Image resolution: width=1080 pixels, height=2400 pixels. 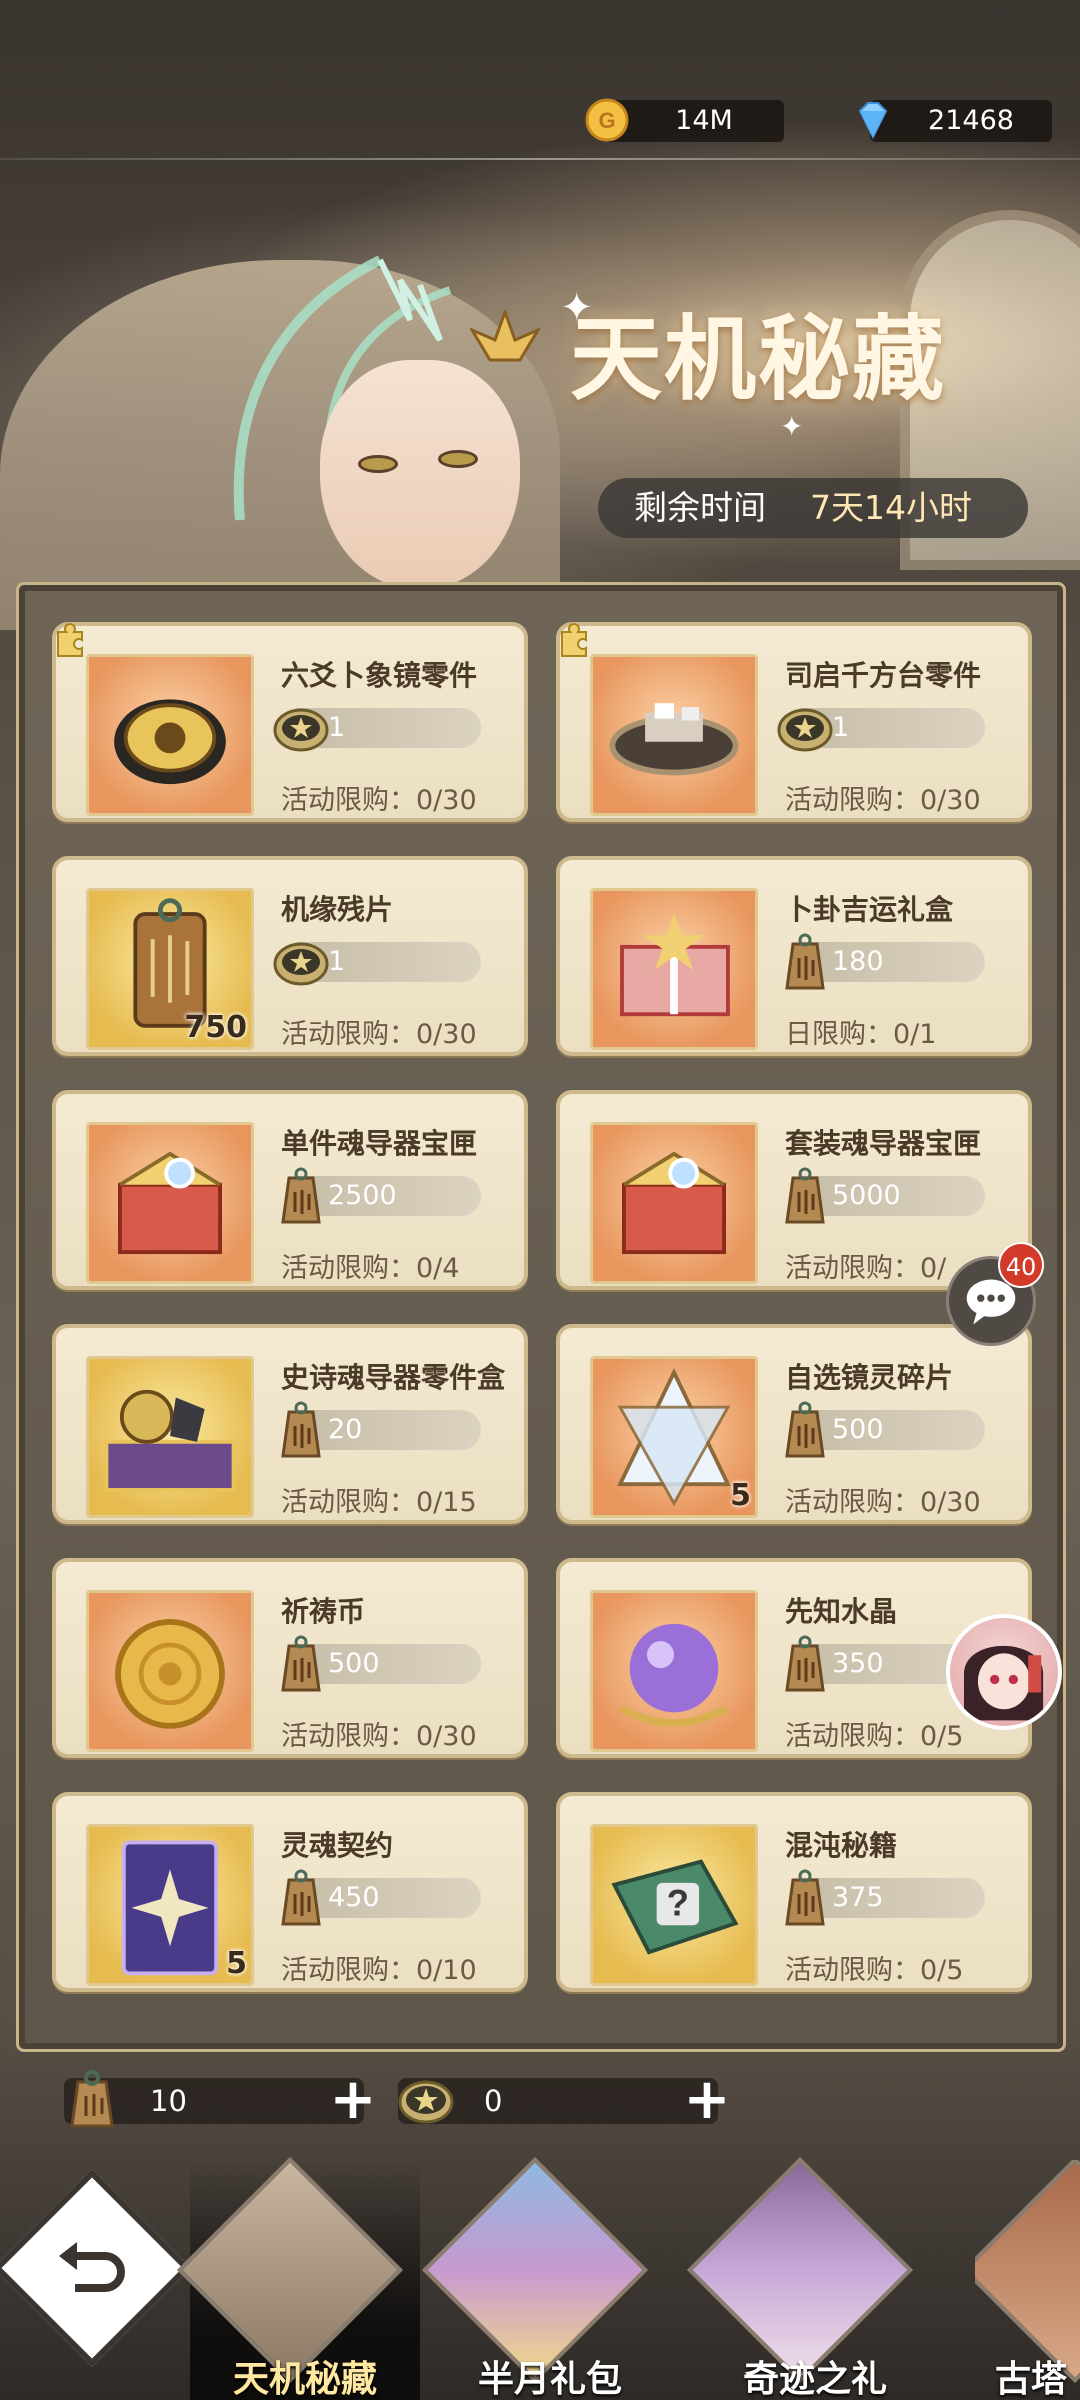 I want to click on shop-item-card: 750 机缘残片 1 活动限购：0/30, so click(x=290, y=956).